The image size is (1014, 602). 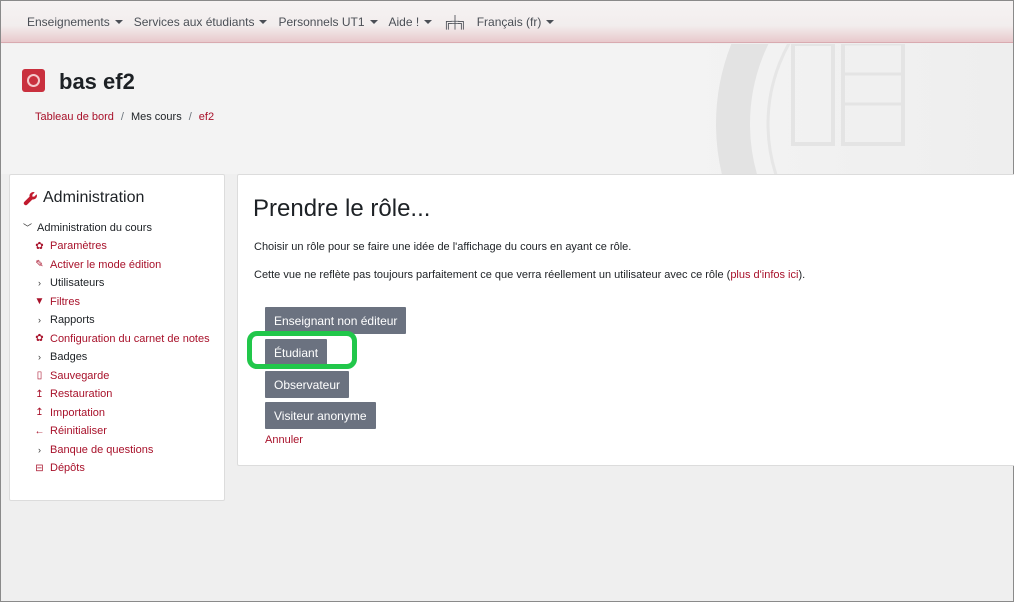 I want to click on admin-item-sauvegarde: ▯ Sauvegarde, so click(x=122, y=376).